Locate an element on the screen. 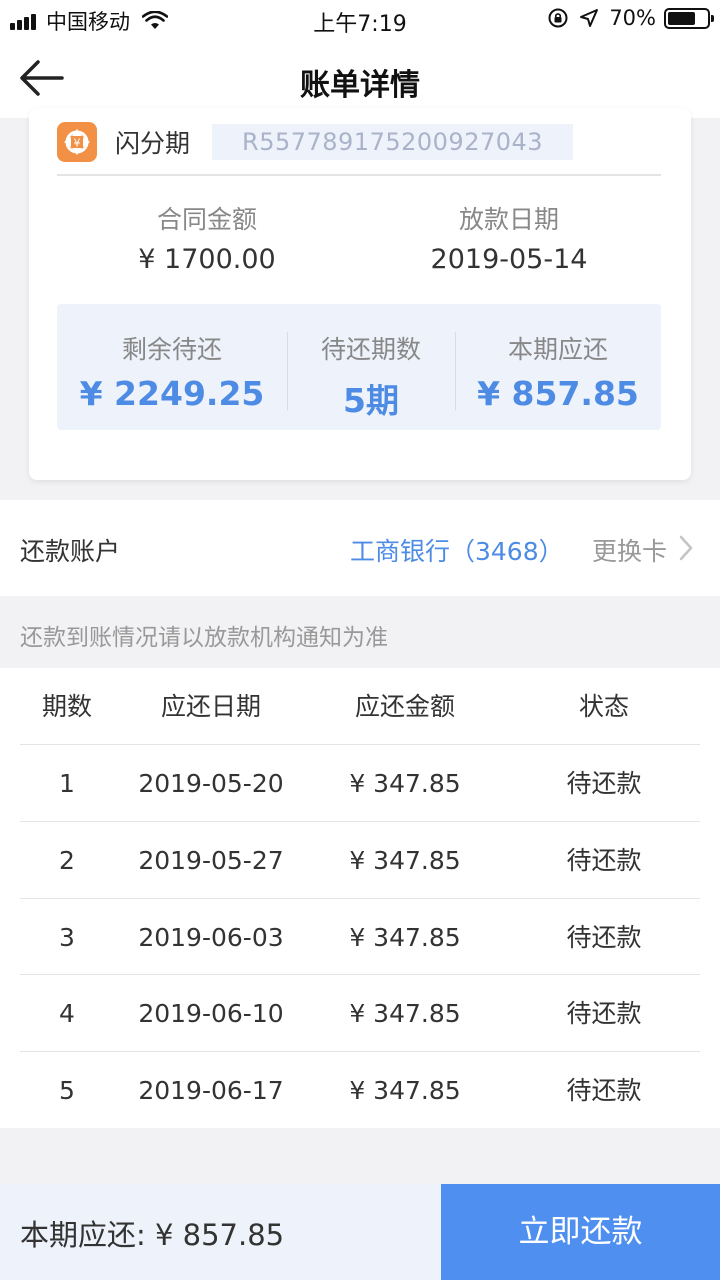 Image resolution: width=720 pixels, height=1280 pixels. bottom-current-due: 本期应还: ¥ 857.85 is located at coordinates (152, 1235).